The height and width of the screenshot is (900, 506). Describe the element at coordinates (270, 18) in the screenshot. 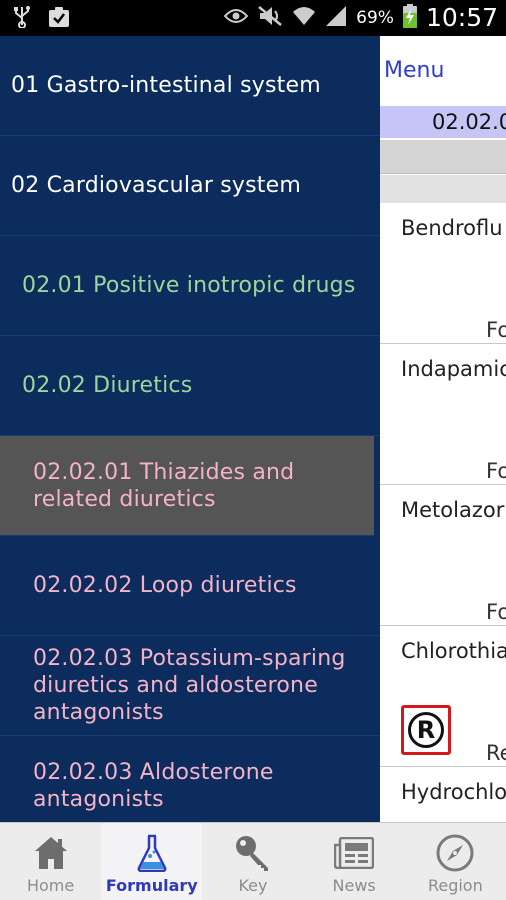

I see `mute-icon` at that location.